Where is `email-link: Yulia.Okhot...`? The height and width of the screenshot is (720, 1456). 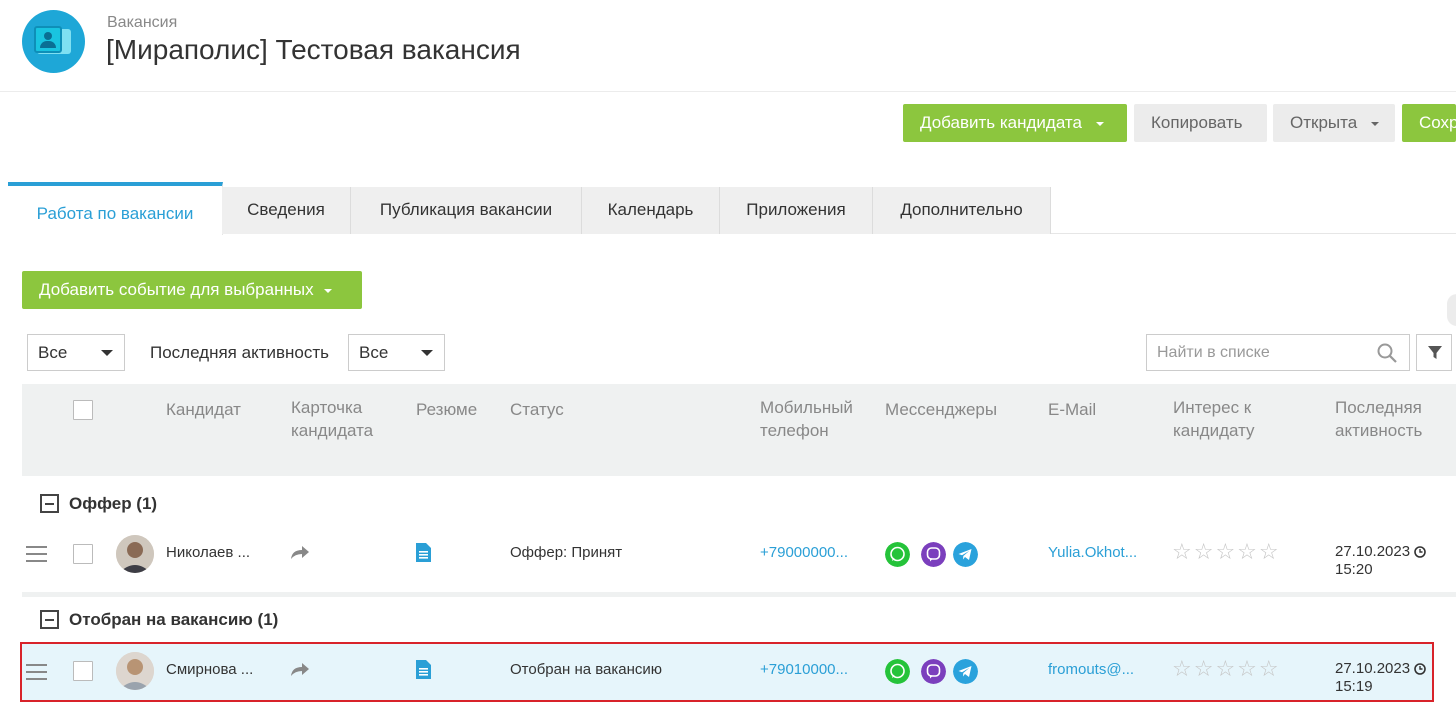 email-link: Yulia.Okhot... is located at coordinates (1092, 552).